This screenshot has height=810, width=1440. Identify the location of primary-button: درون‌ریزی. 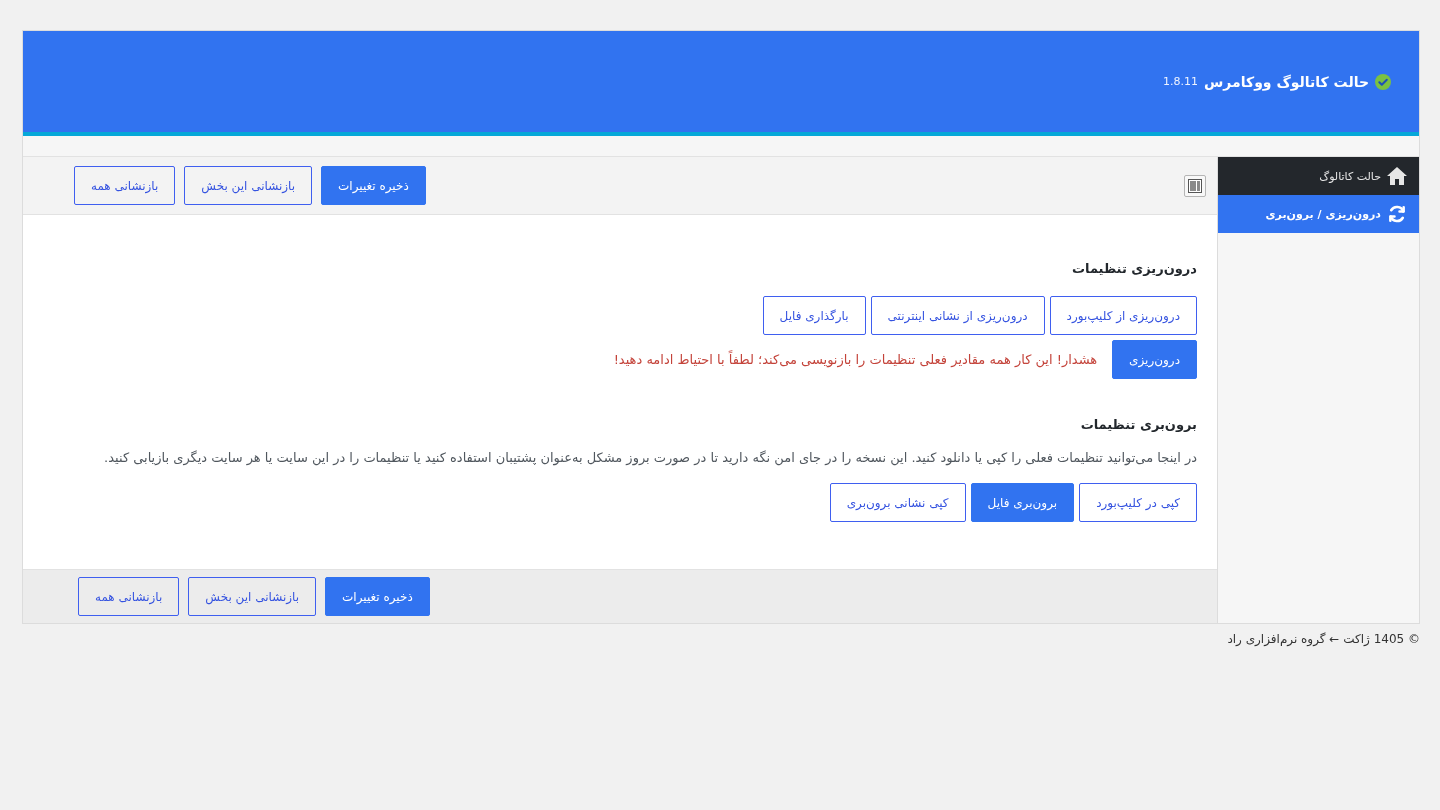
(1154, 359).